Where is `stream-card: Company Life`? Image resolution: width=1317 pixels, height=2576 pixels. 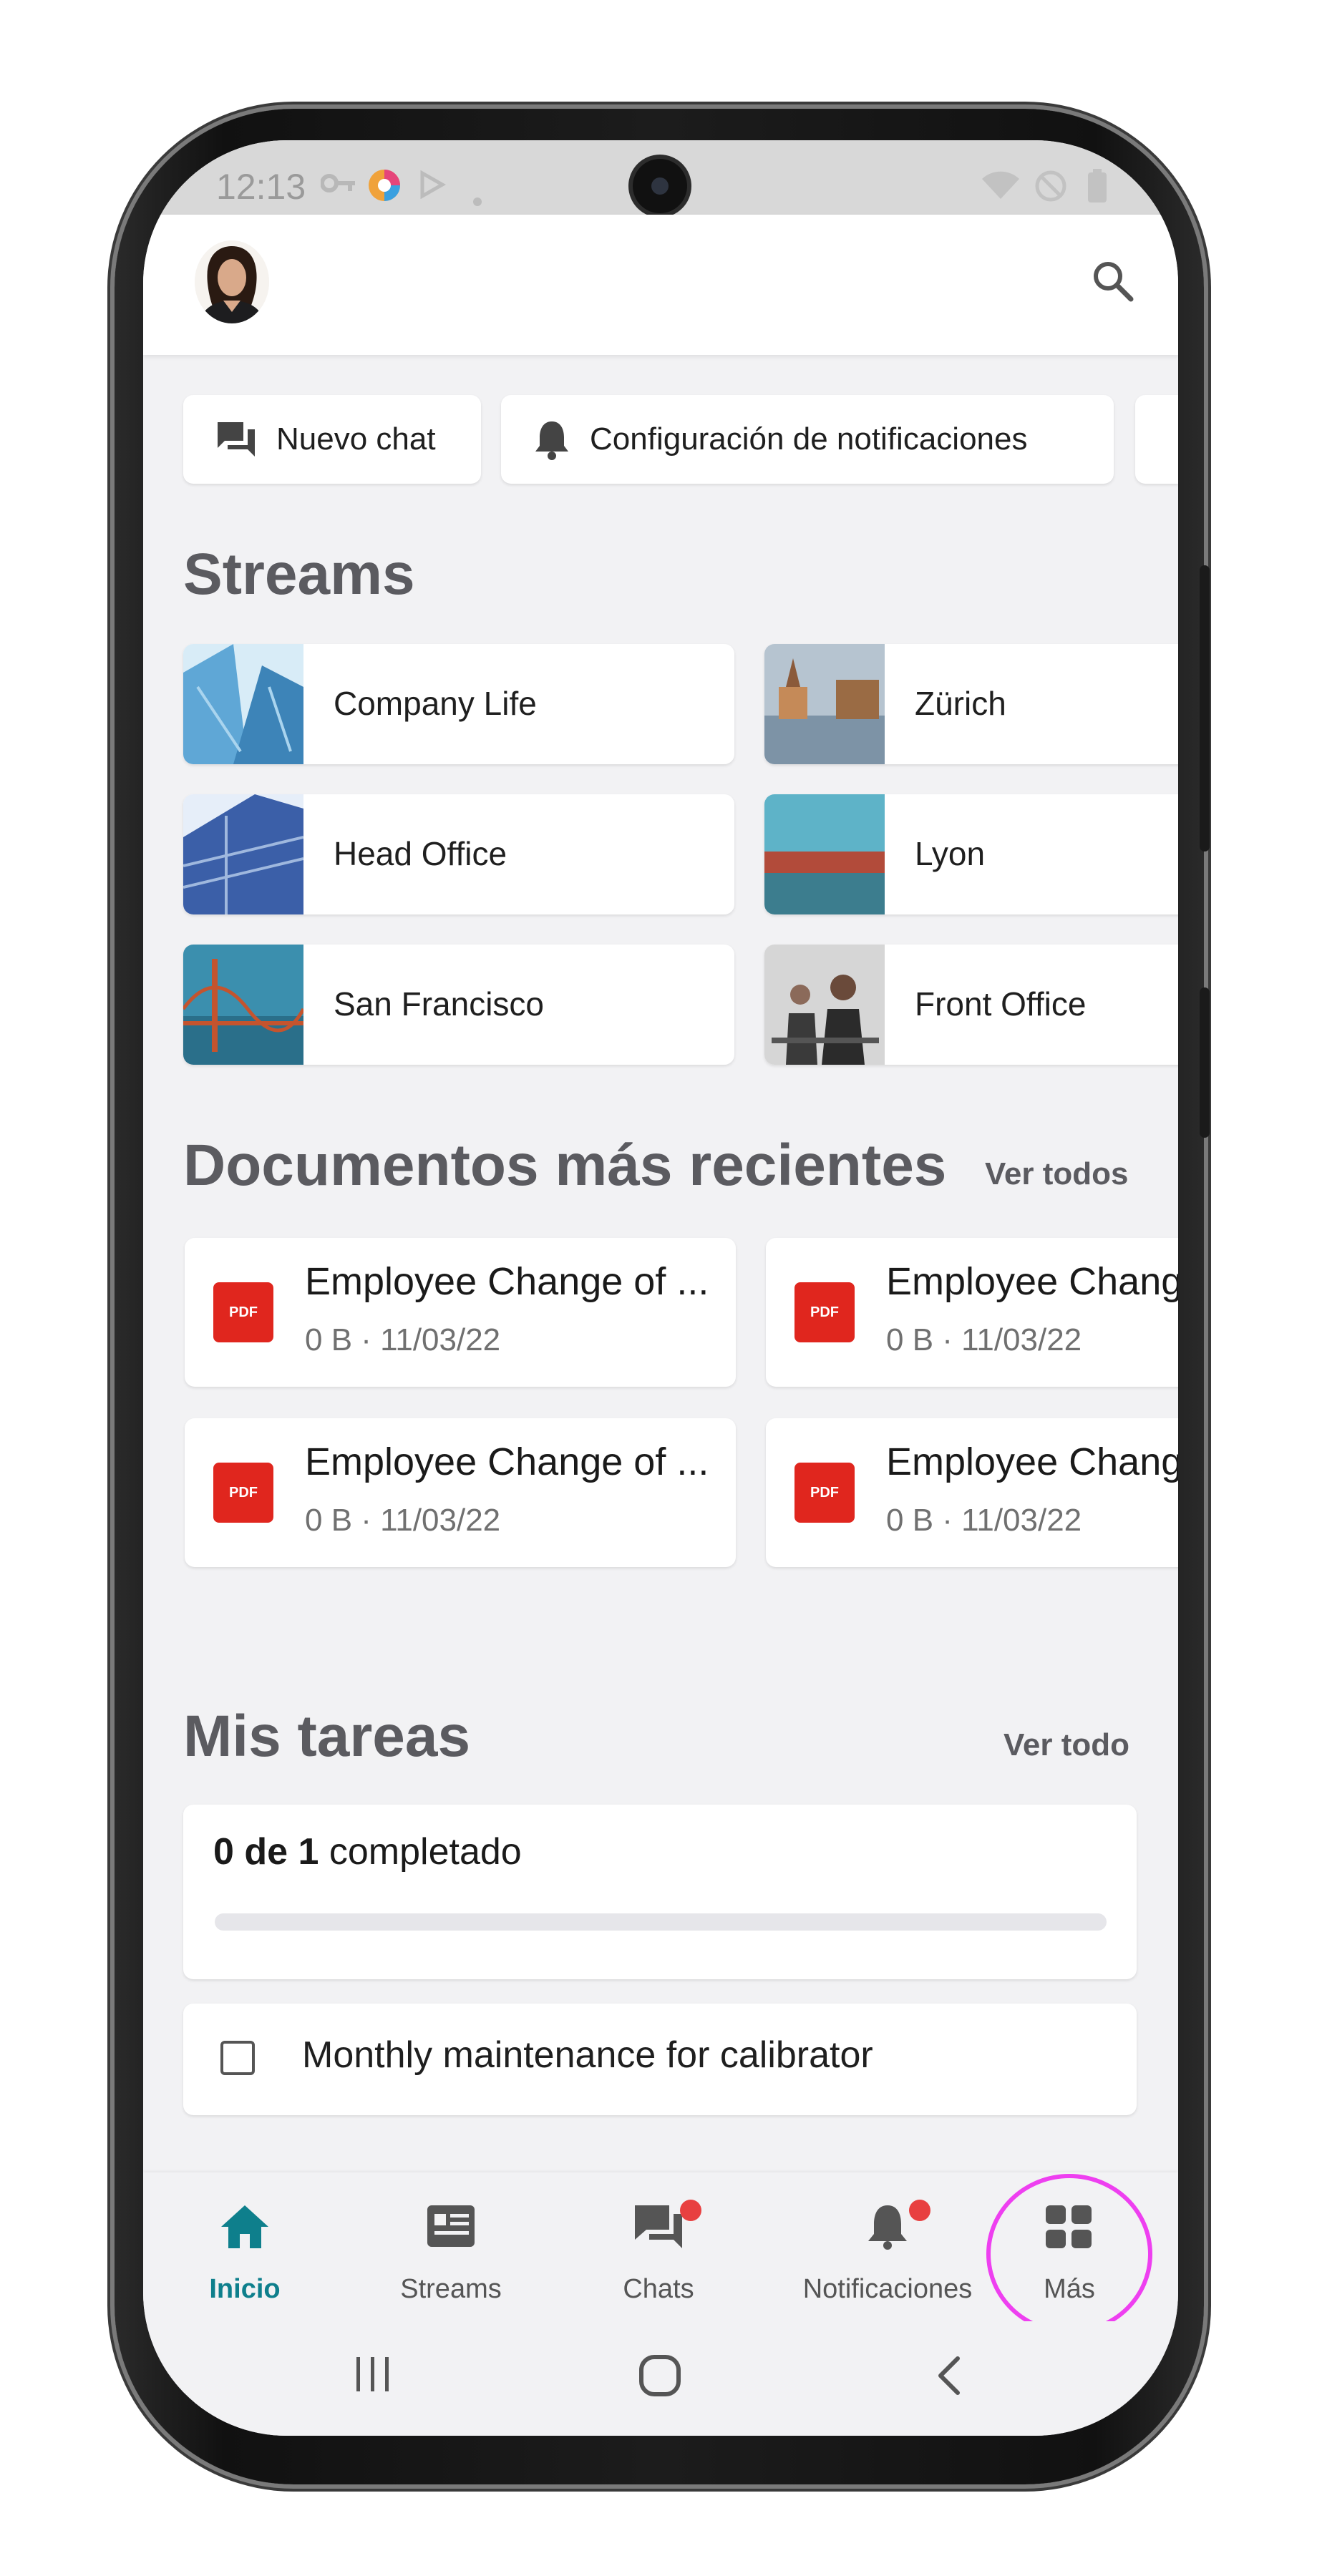
stream-card: Company Life is located at coordinates (458, 704).